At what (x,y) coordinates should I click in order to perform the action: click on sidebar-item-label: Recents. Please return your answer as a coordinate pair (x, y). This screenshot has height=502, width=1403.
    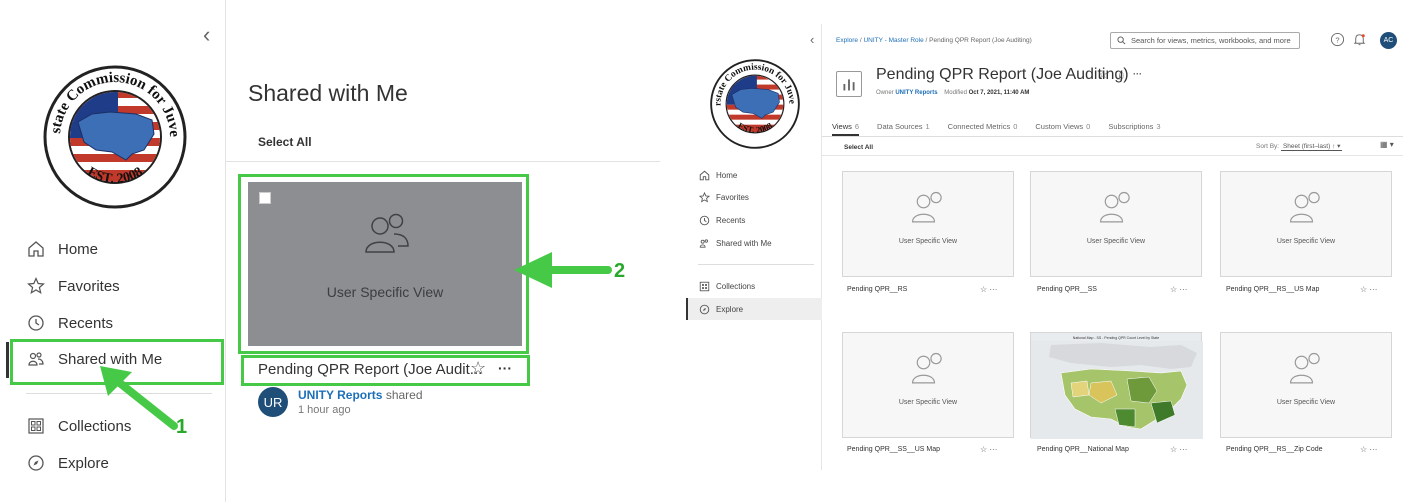
    Looking at the image, I should click on (86, 323).